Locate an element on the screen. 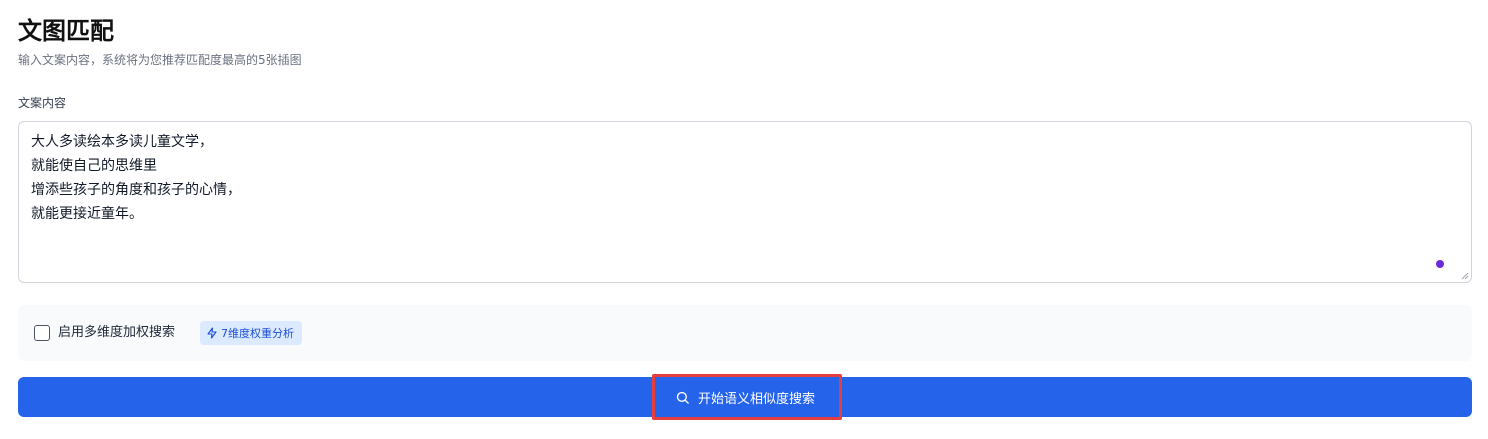 Image resolution: width=1488 pixels, height=439 pixels. search-button-label: 开始语义相似度搜索 is located at coordinates (756, 399).